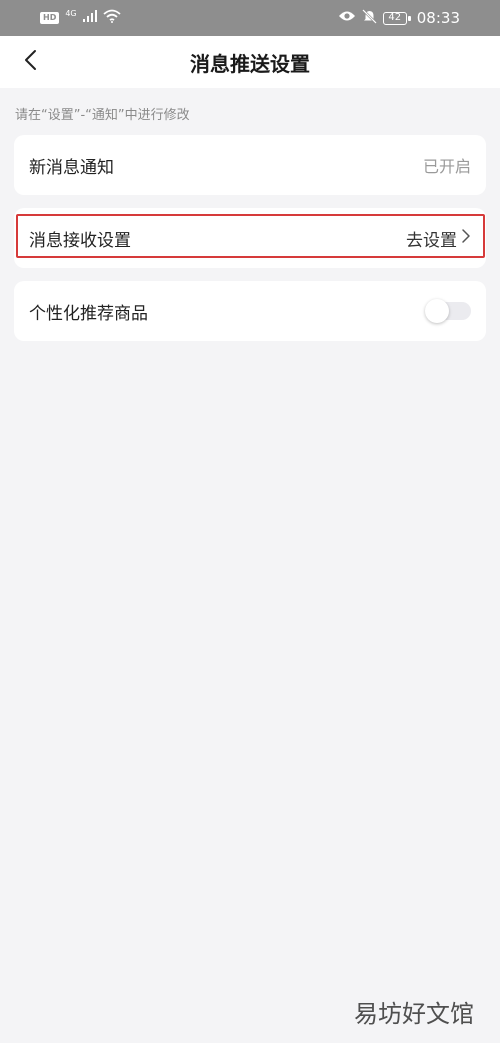 Image resolution: width=500 pixels, height=1043 pixels. Describe the element at coordinates (112, 18) in the screenshot. I see `wifi-icon` at that location.